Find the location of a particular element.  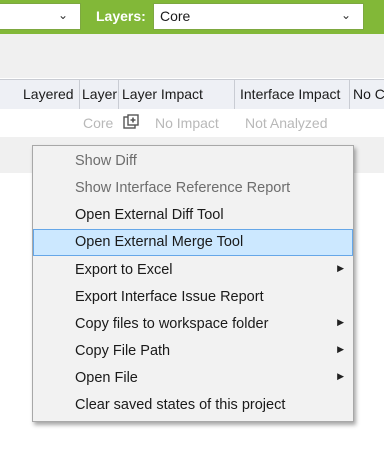

menu-item-label: Open External Diff Tool is located at coordinates (149, 215).